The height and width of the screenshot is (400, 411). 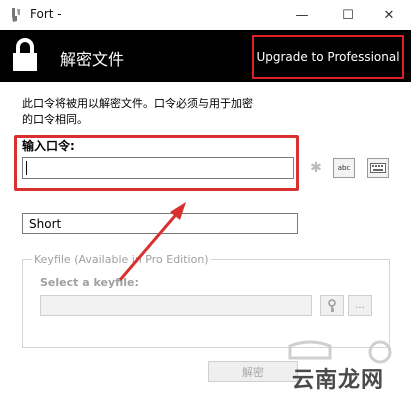 I want to click on header-title: 解密文件, so click(x=92, y=59).